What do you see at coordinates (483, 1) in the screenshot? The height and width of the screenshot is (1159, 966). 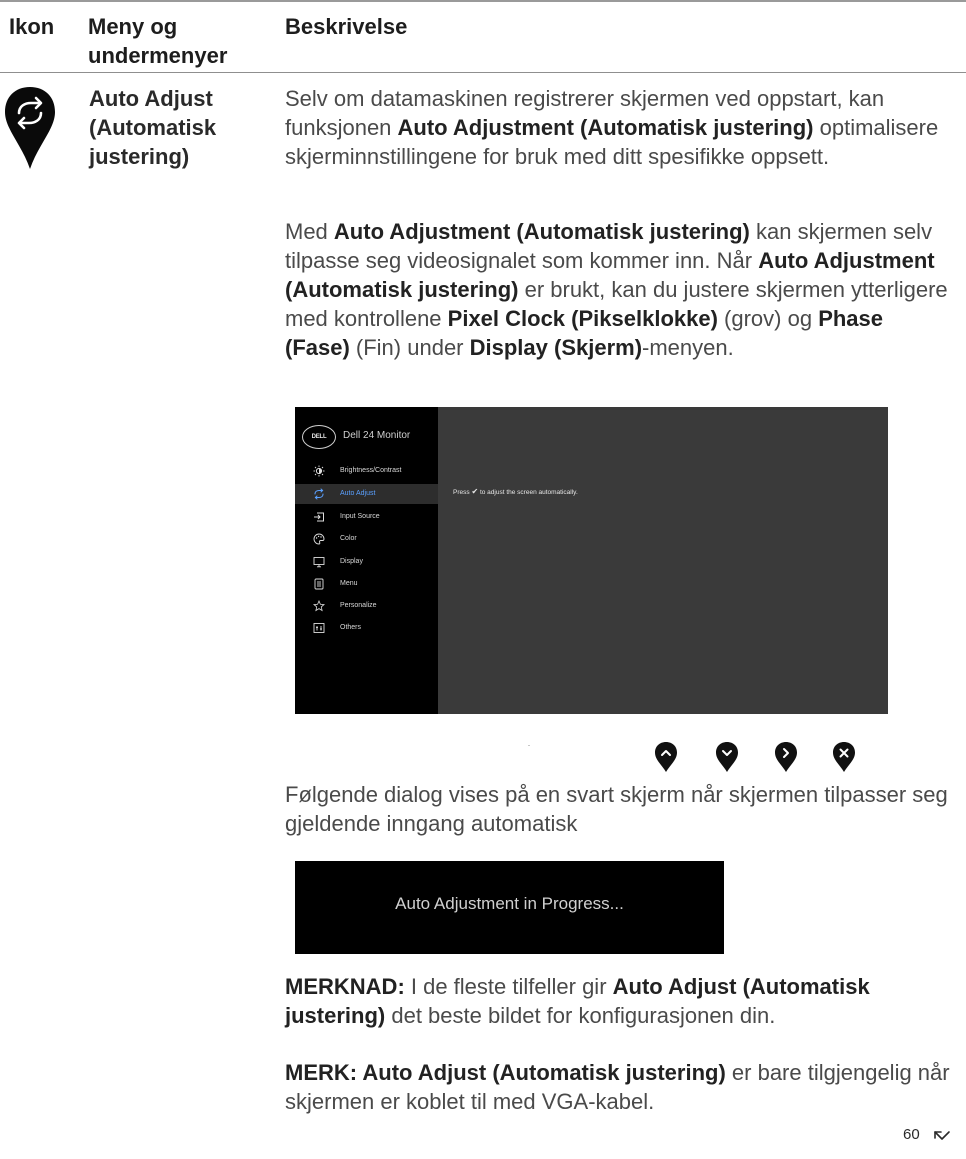 I see `top-rule` at bounding box center [483, 1].